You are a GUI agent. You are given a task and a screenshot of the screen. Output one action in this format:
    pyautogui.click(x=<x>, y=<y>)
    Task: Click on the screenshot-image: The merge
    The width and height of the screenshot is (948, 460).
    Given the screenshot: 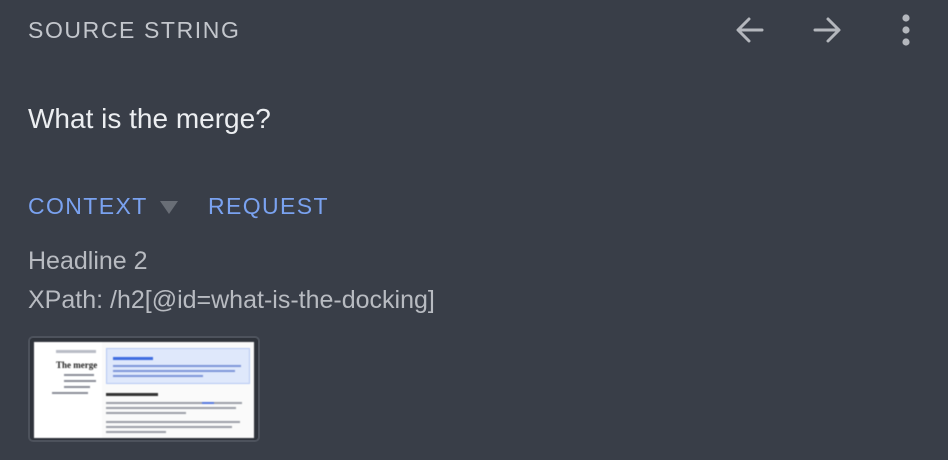 What is the action you would take?
    pyautogui.click(x=144, y=390)
    